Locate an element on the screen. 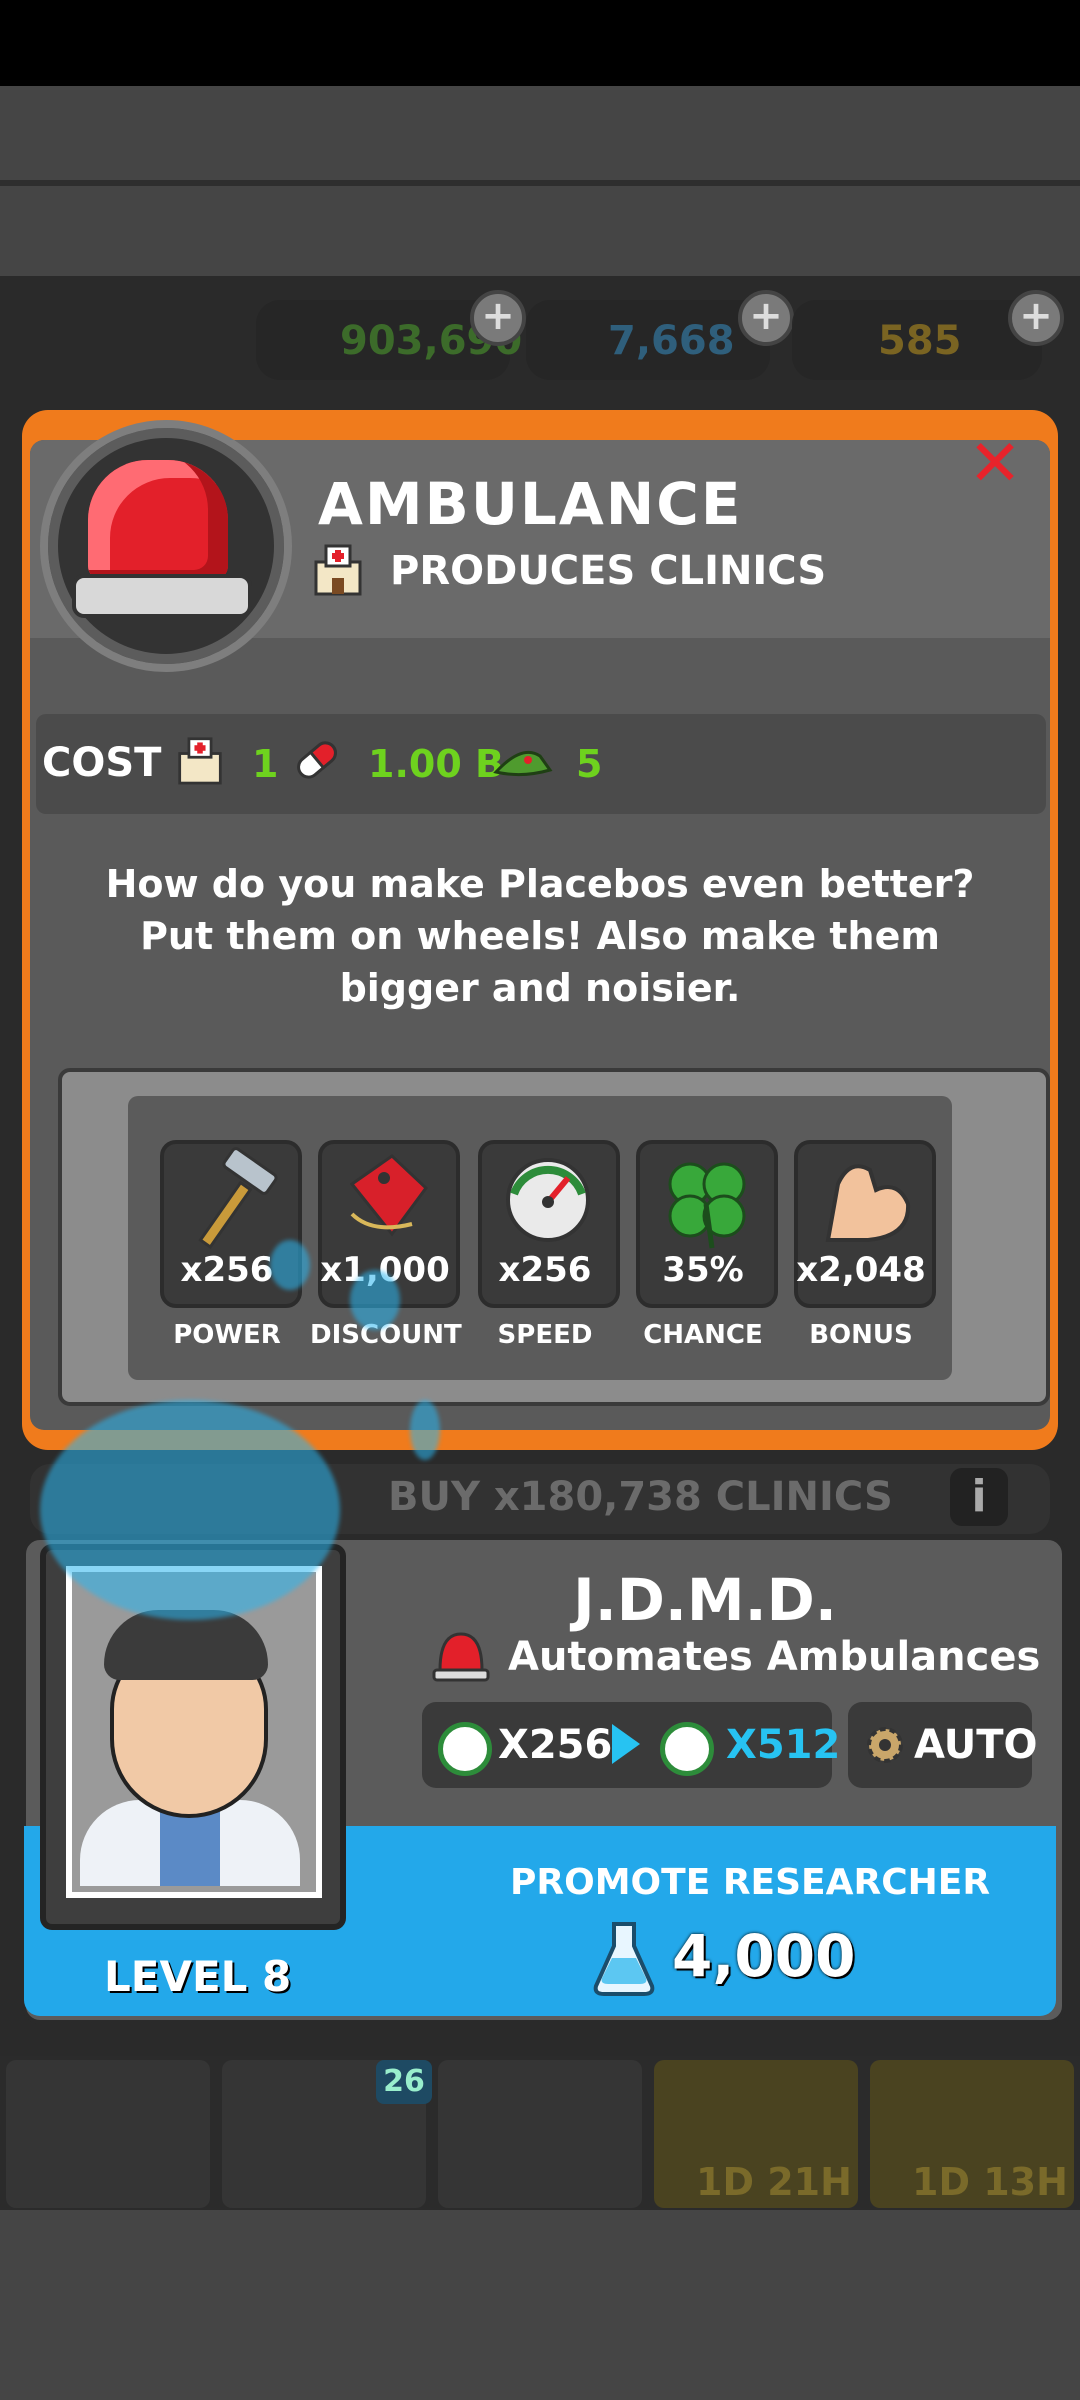 The image size is (1080, 2400). hammer-icon is located at coordinates (238, 1198).